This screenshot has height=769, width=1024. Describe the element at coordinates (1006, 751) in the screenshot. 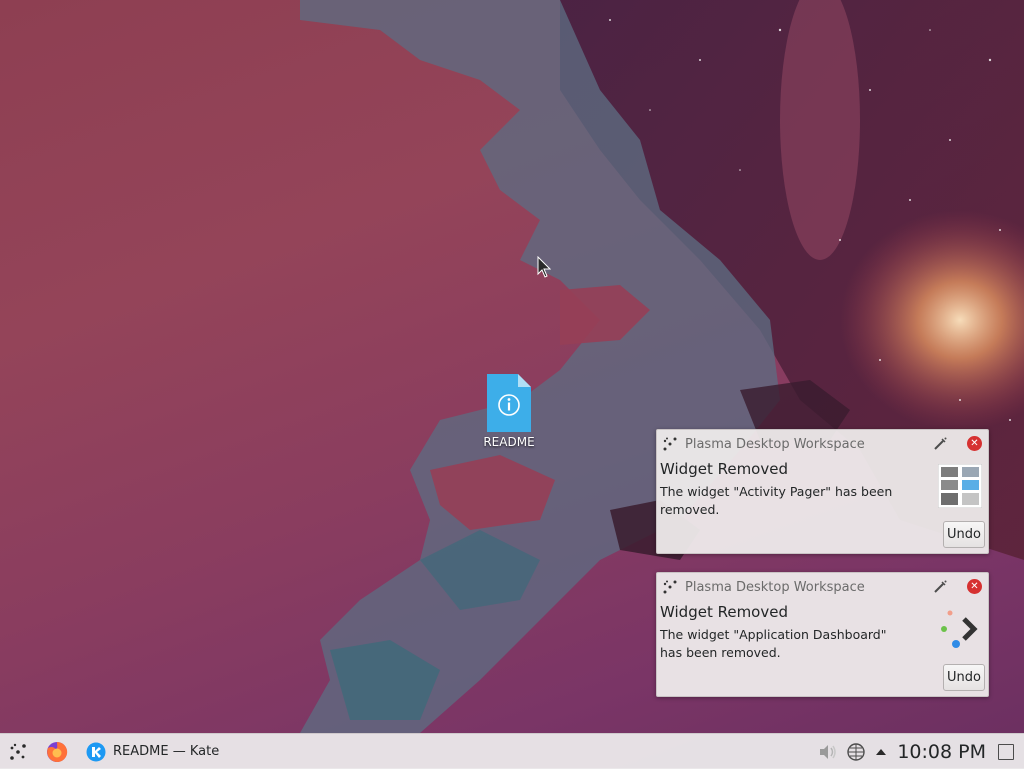

I see `show-desktop-icon` at that location.